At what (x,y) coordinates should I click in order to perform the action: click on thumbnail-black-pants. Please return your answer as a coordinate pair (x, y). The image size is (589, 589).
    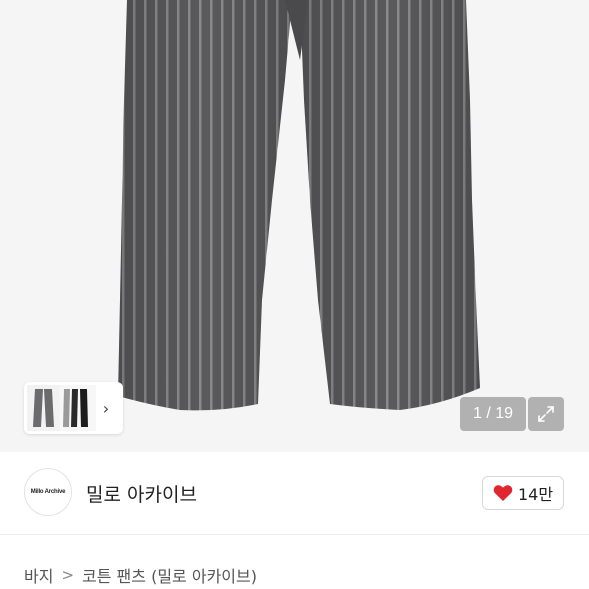
    Looking at the image, I should click on (78, 408).